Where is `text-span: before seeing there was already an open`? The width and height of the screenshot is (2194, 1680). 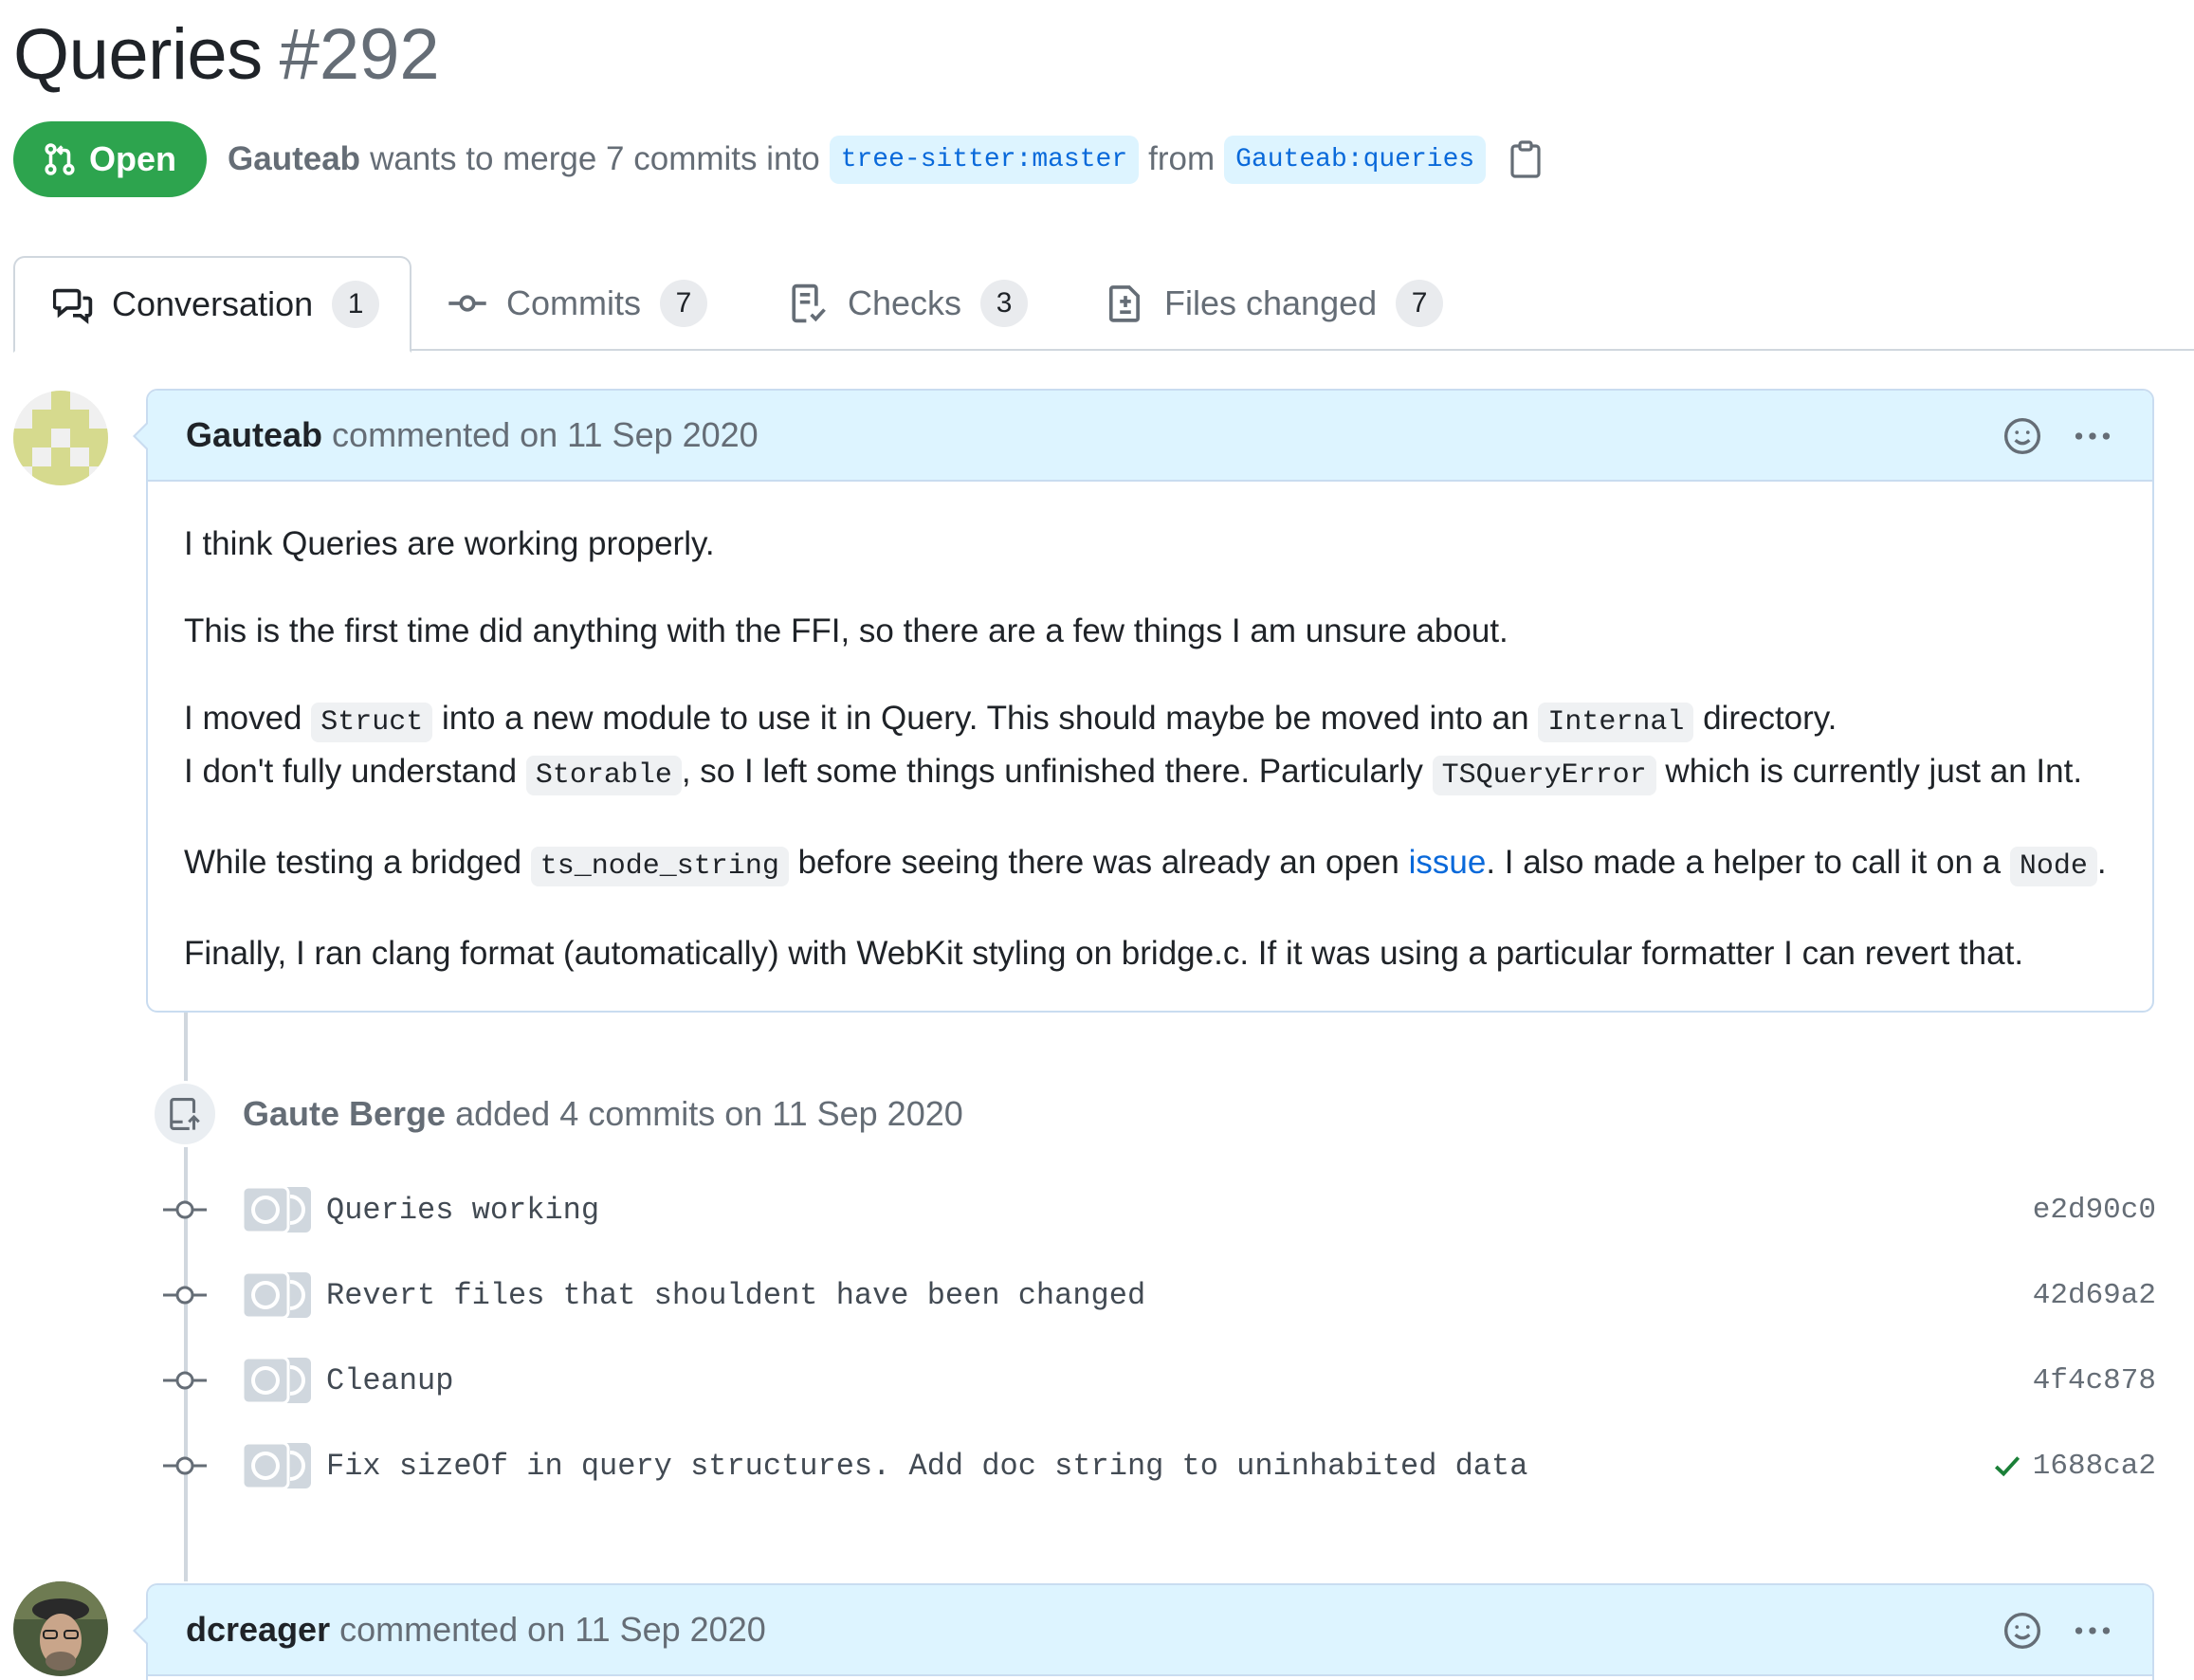 text-span: before seeing there was already an open is located at coordinates (1098, 862).